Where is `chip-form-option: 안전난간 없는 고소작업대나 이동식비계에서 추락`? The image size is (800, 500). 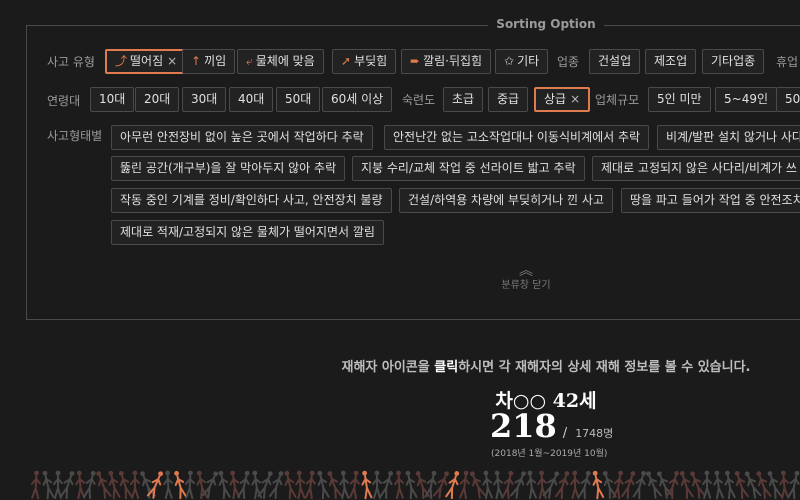
chip-form-option: 안전난간 없는 고소작업대나 이동식비계에서 추락 is located at coordinates (517, 137).